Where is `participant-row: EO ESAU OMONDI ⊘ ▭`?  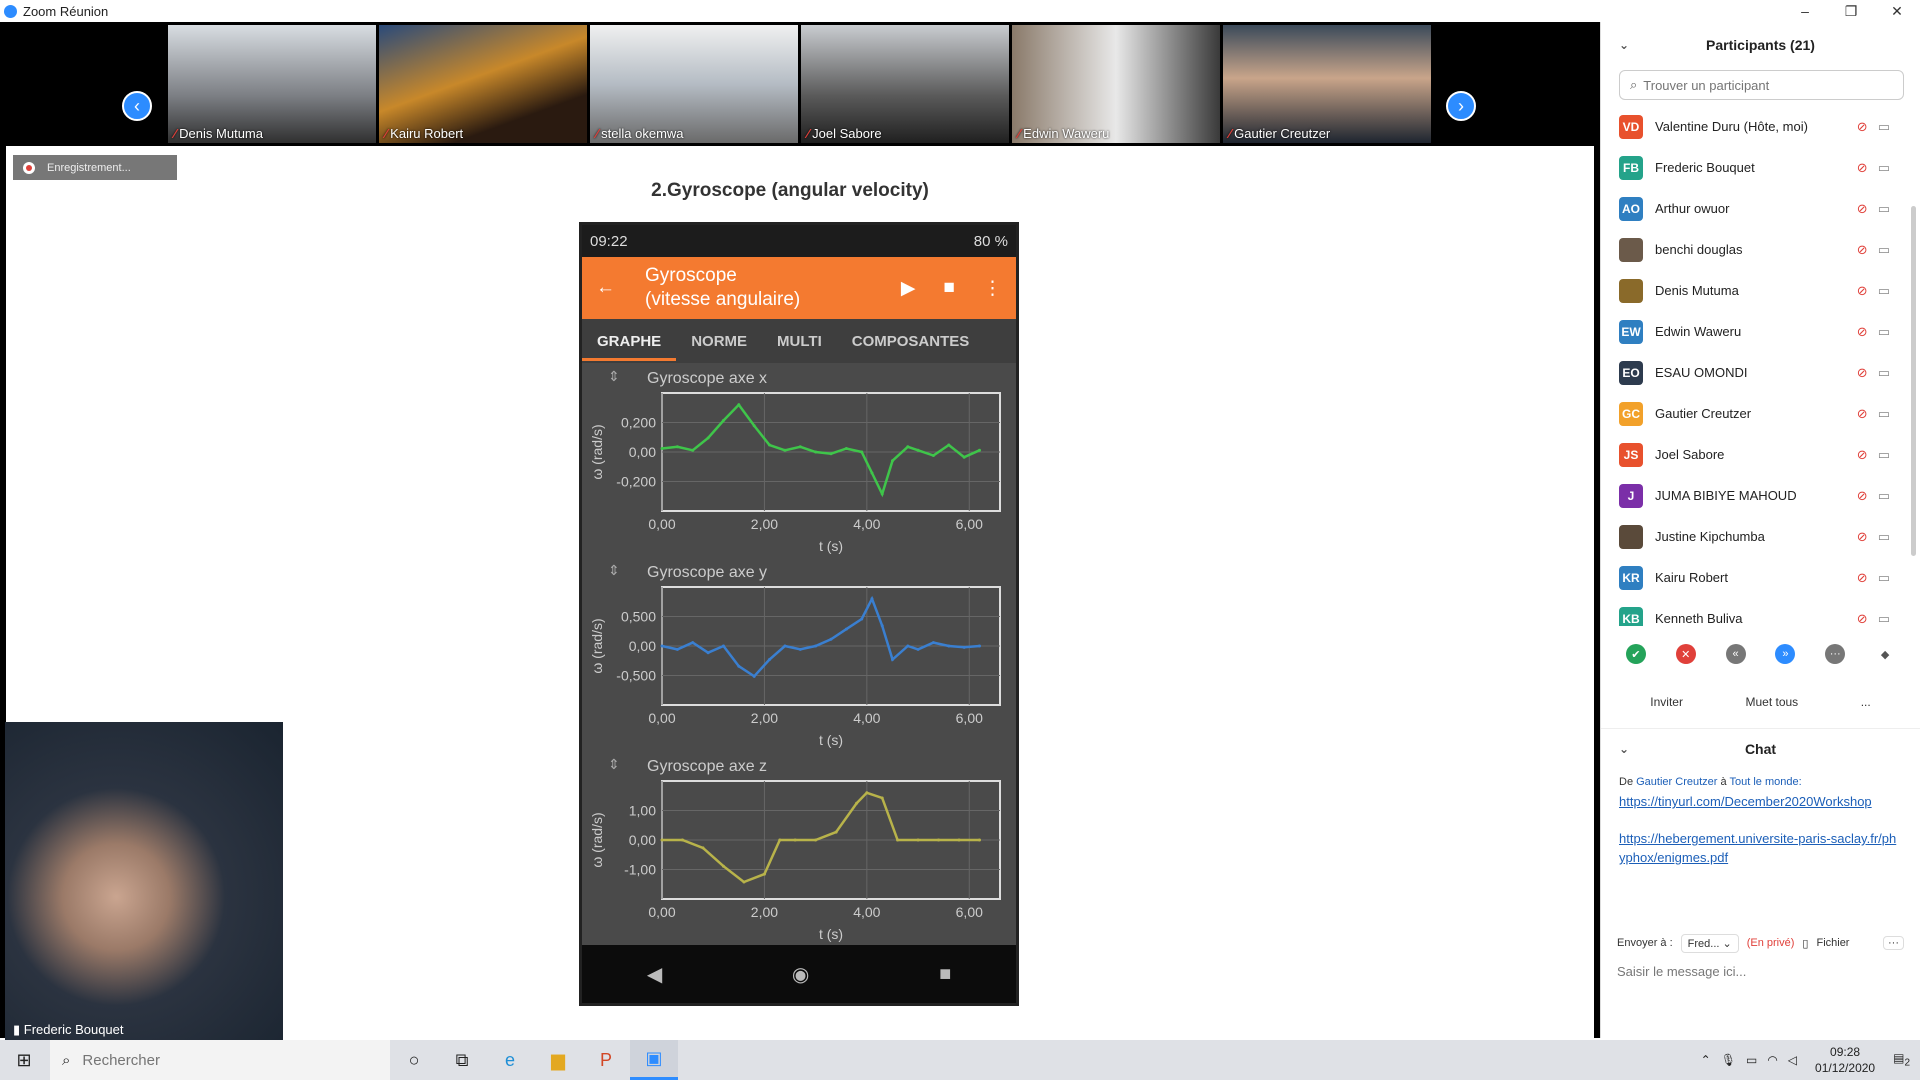
participant-row: EO ESAU OMONDI ⊘ ▭ is located at coordinates (1760, 372).